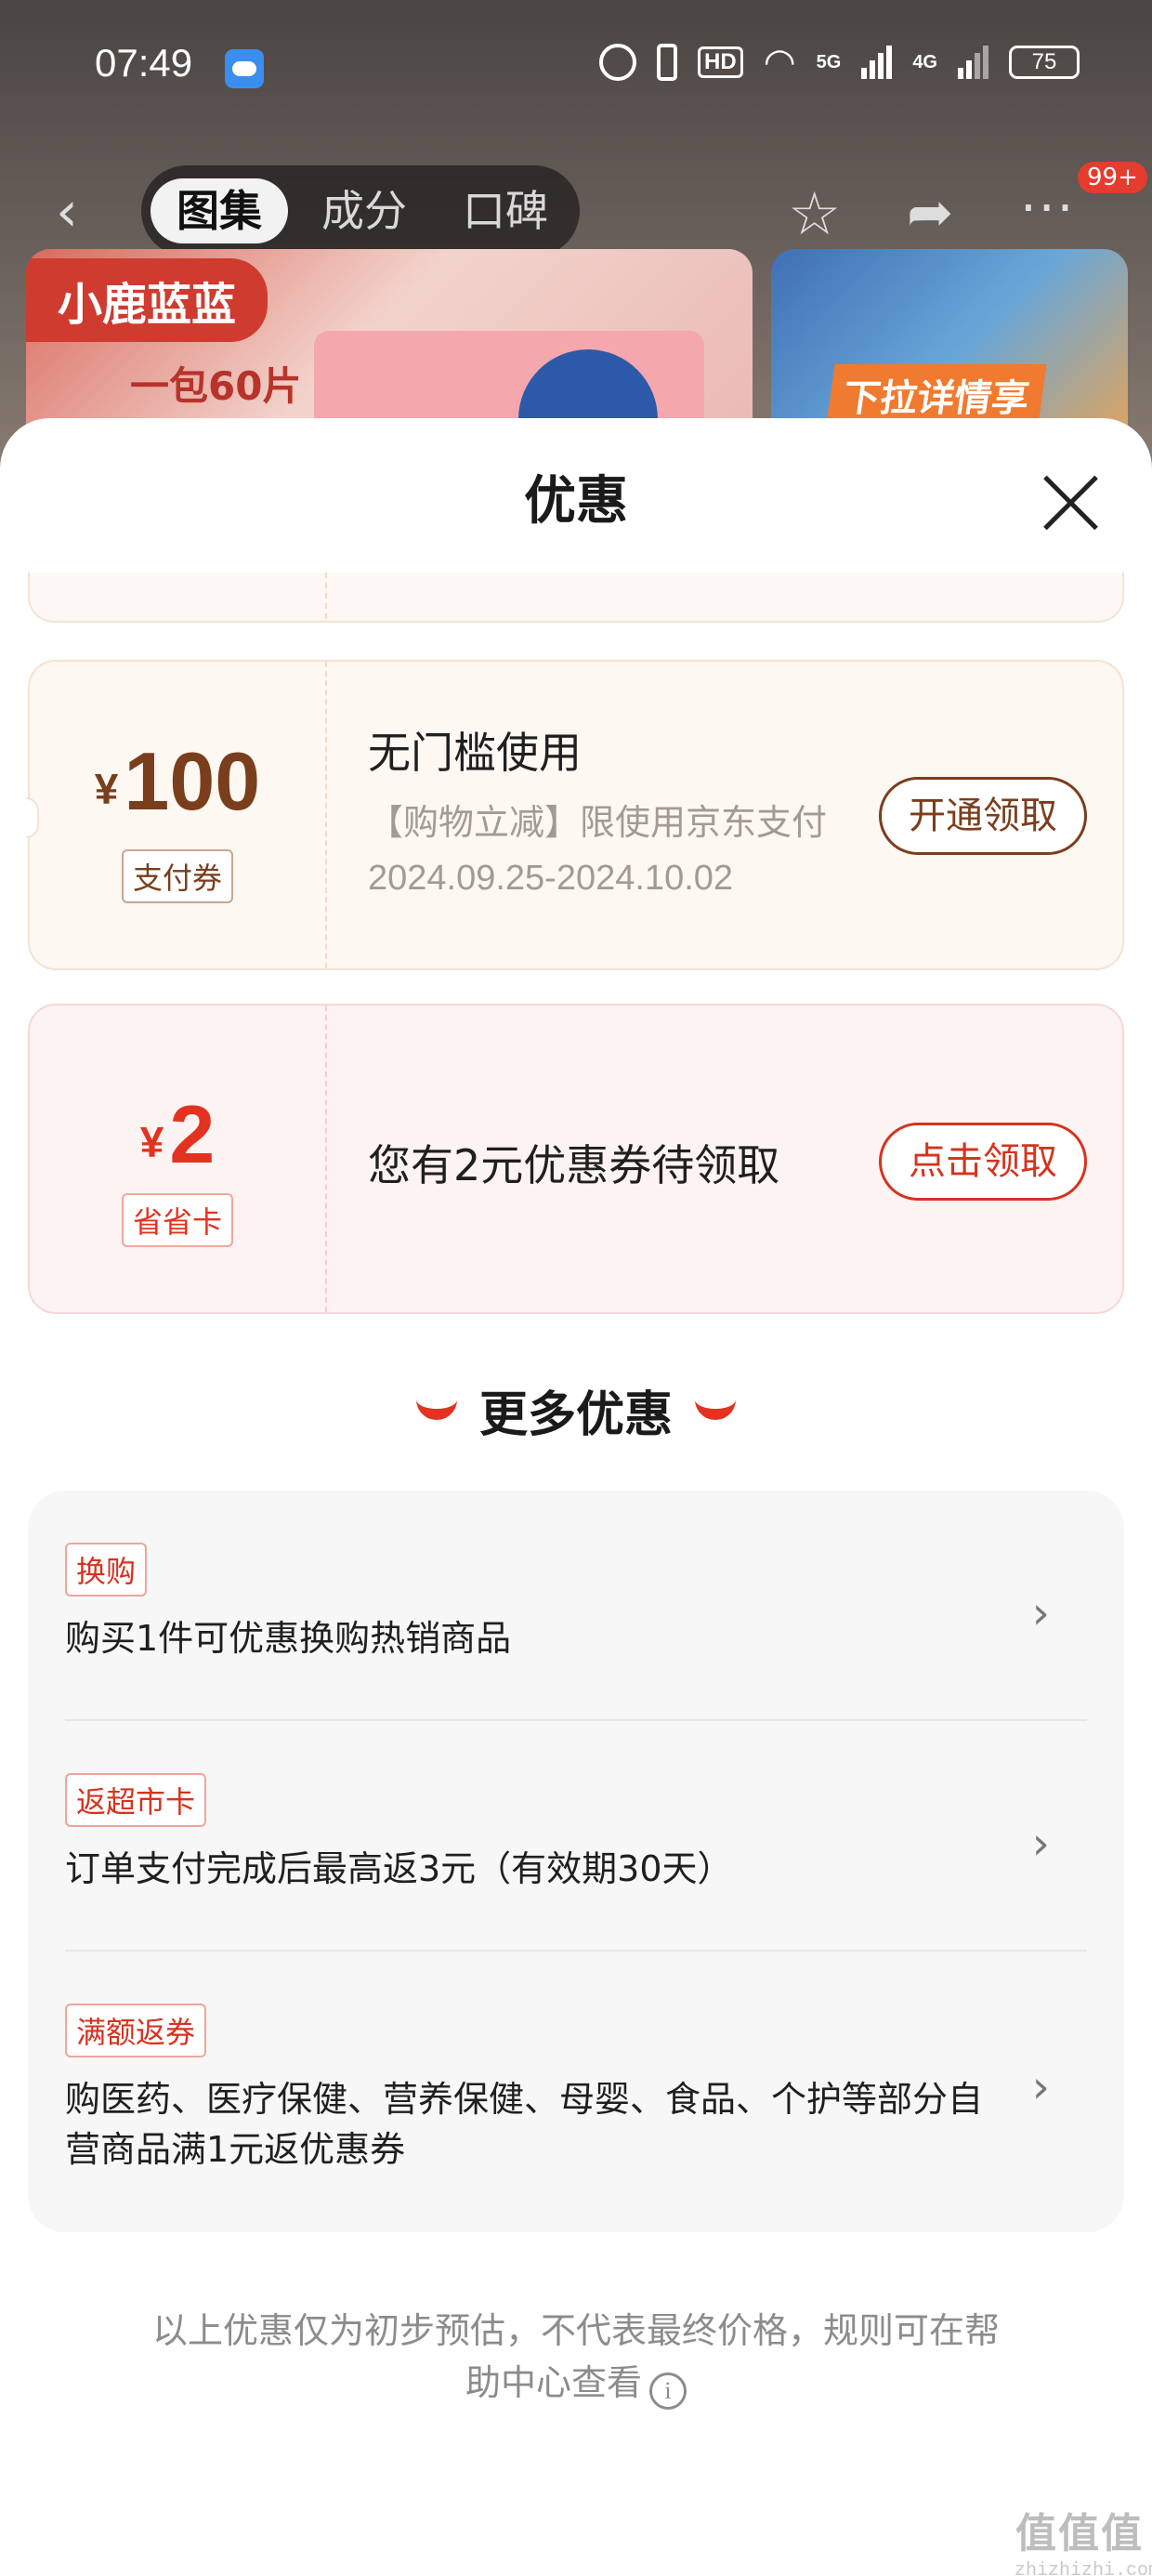 Image resolution: width=1152 pixels, height=2576 pixels. I want to click on coupon-amount: ¥2, so click(177, 1134).